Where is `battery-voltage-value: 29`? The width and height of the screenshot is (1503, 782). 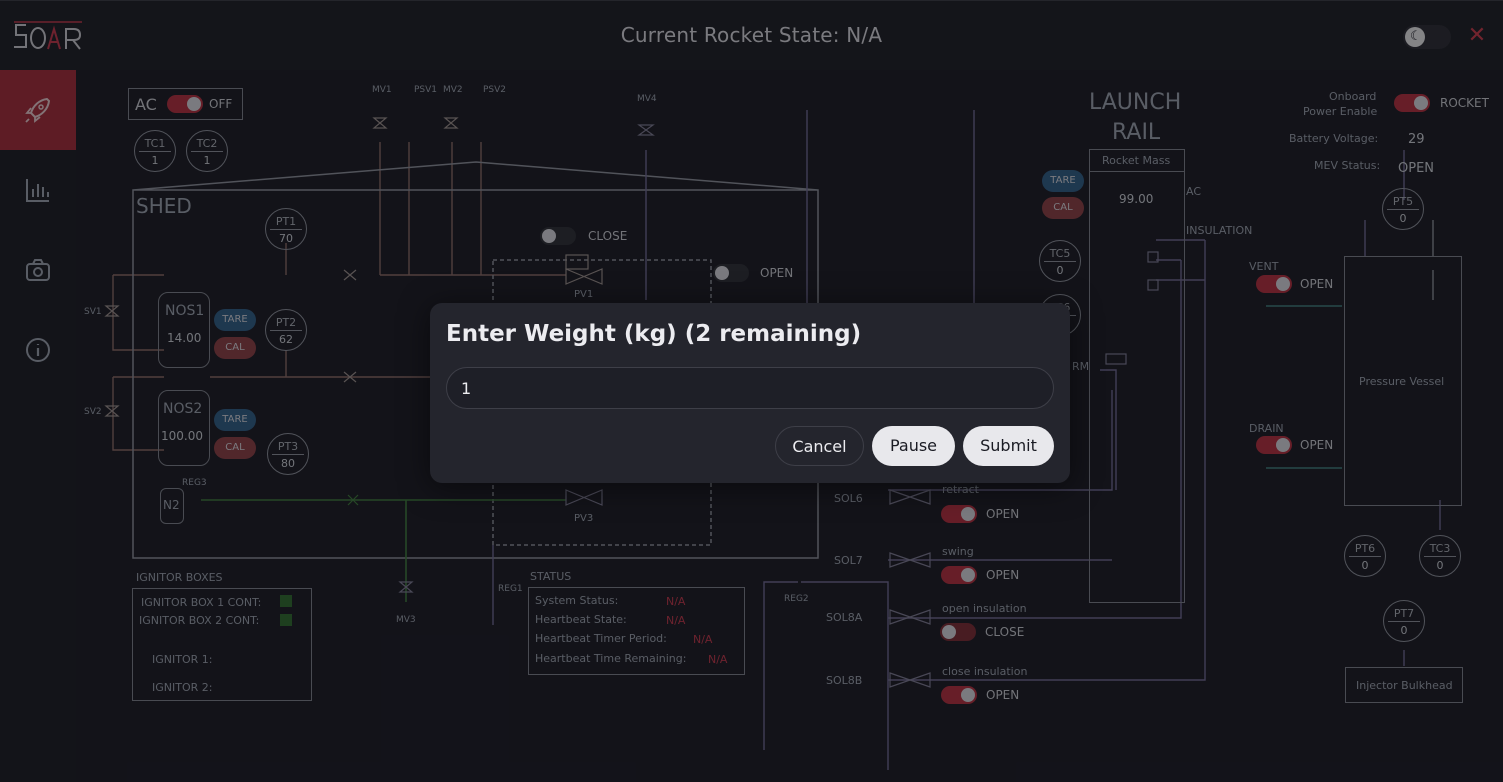 battery-voltage-value: 29 is located at coordinates (1416, 139).